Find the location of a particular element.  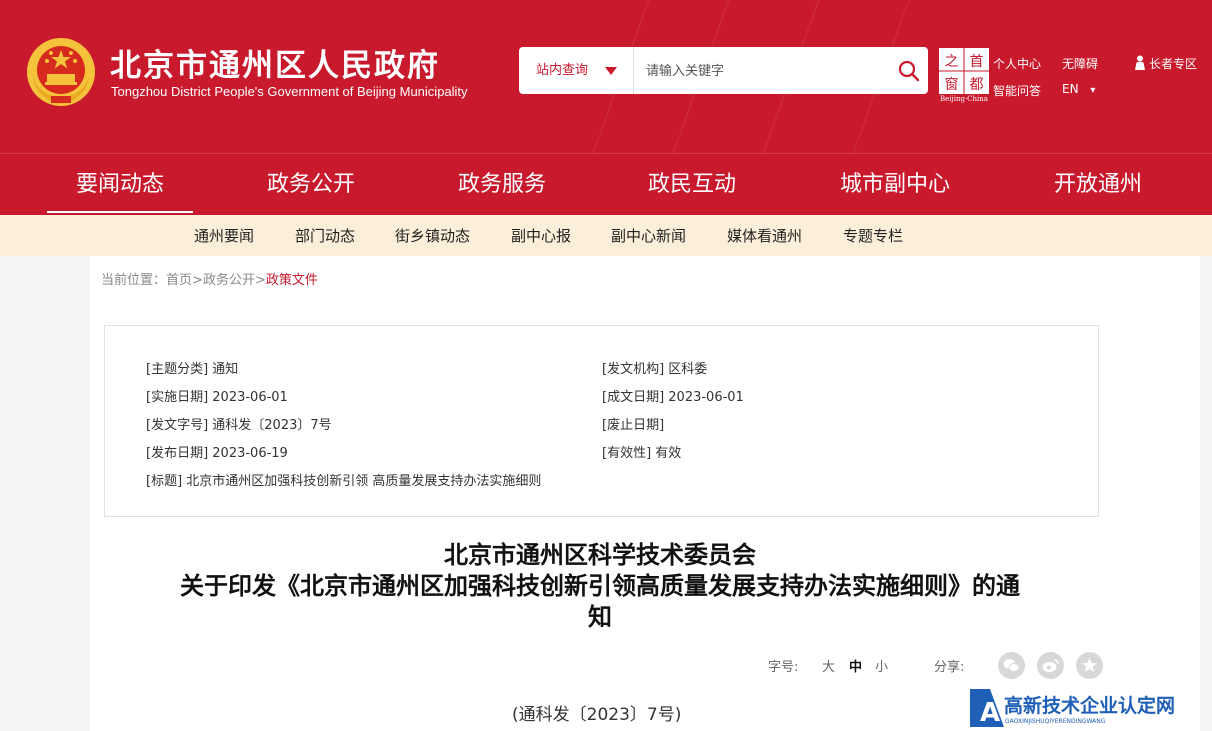

meta-doc-number: [发文字号] 通科发〔2023〕7号 is located at coordinates (239, 425).